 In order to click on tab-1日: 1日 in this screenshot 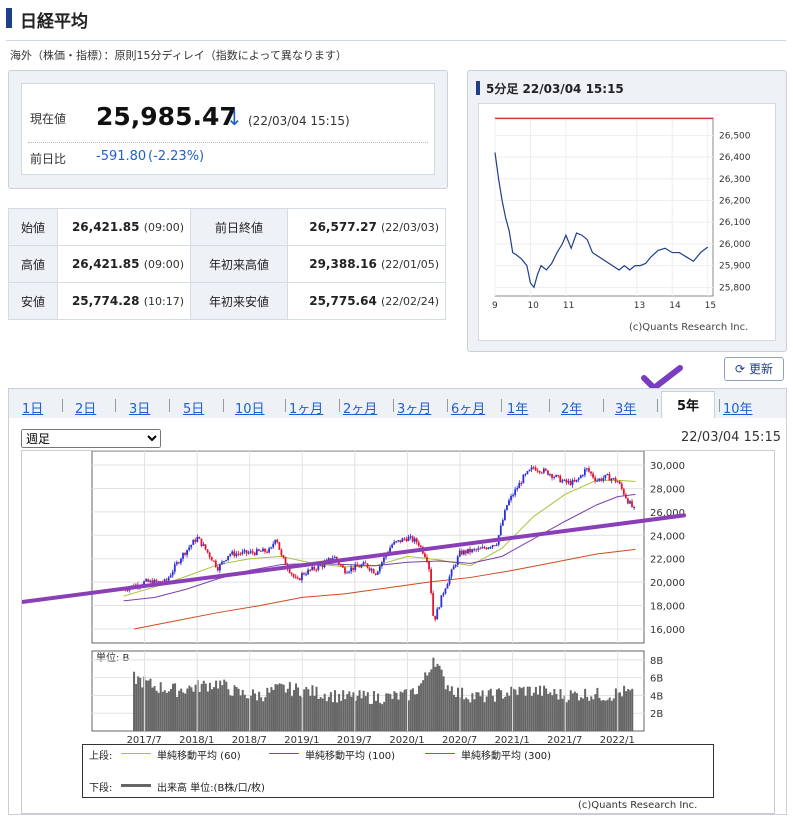, I will do `click(32, 407)`.